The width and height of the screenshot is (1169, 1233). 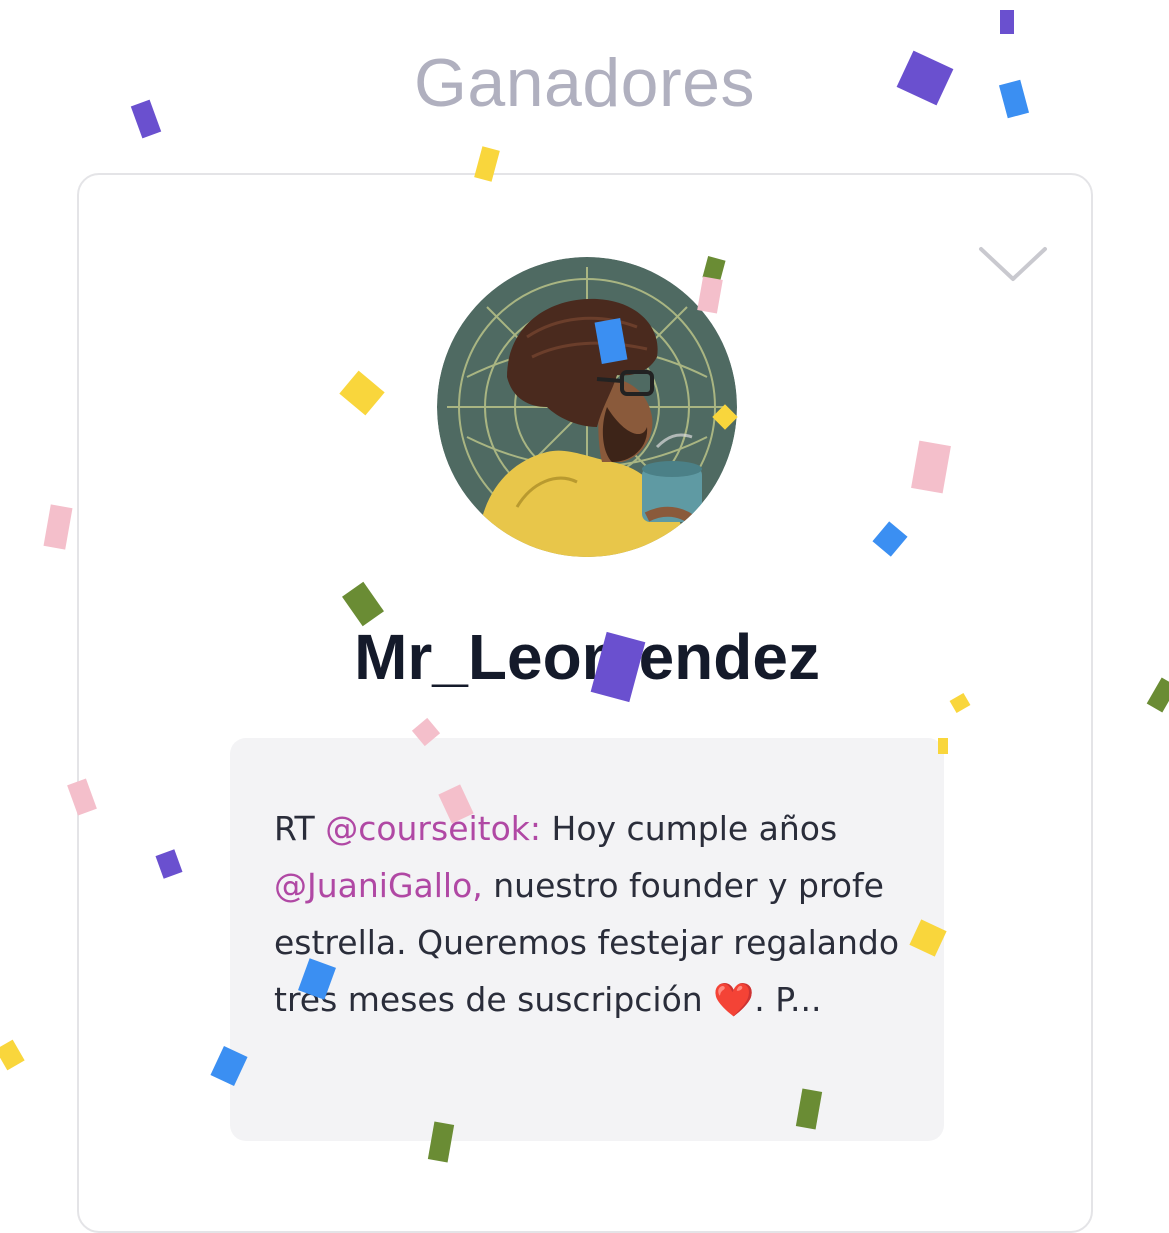 I want to click on collapse-toggle-button, so click(x=1013, y=264).